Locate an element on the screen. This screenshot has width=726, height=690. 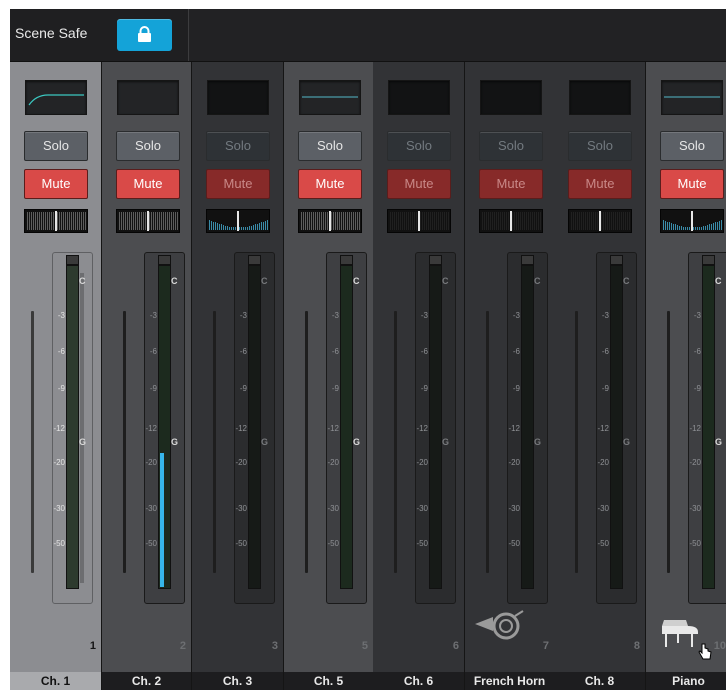
channel-strip: Solo Mute C G -3 -6 -9 -12 -20 -30 -50 2 Ch. 2 is located at coordinates (147, 376).